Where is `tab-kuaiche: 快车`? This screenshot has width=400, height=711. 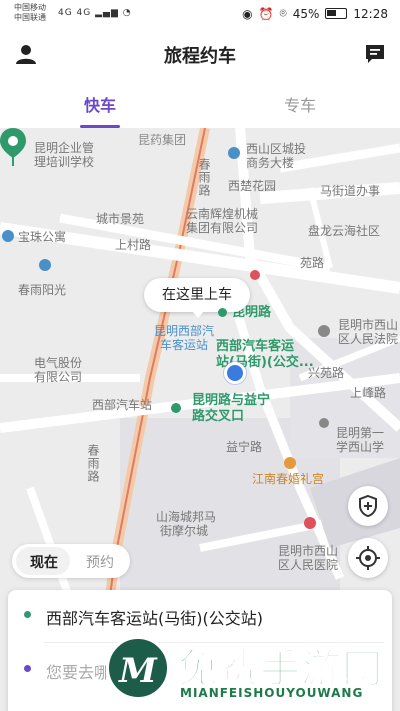
tab-kuaiche: 快车 is located at coordinates (100, 110).